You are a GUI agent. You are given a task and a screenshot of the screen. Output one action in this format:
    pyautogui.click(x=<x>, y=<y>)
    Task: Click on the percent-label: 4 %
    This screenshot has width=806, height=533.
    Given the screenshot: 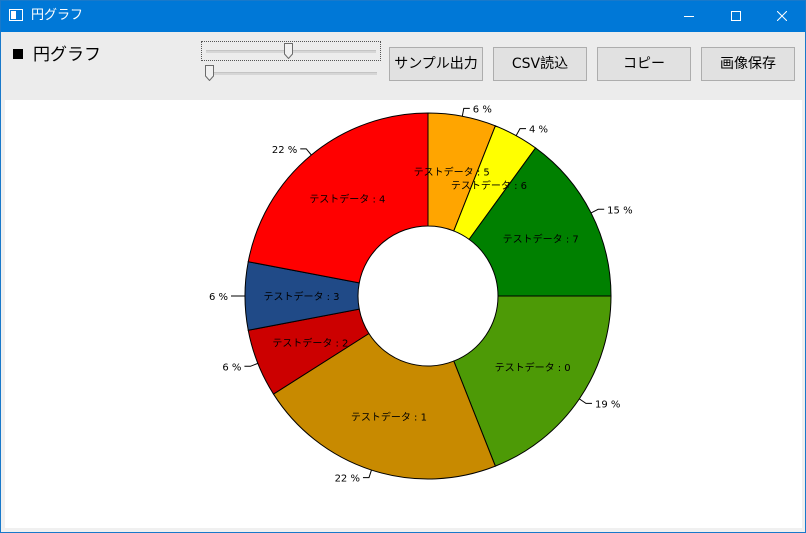 What is the action you would take?
    pyautogui.click(x=538, y=130)
    